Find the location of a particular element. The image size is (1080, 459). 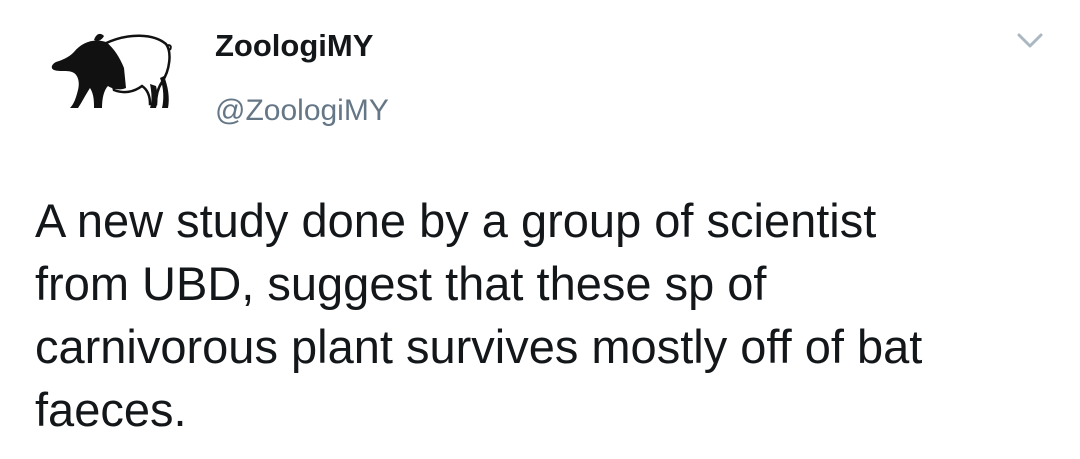

avatar is located at coordinates (108, 78).